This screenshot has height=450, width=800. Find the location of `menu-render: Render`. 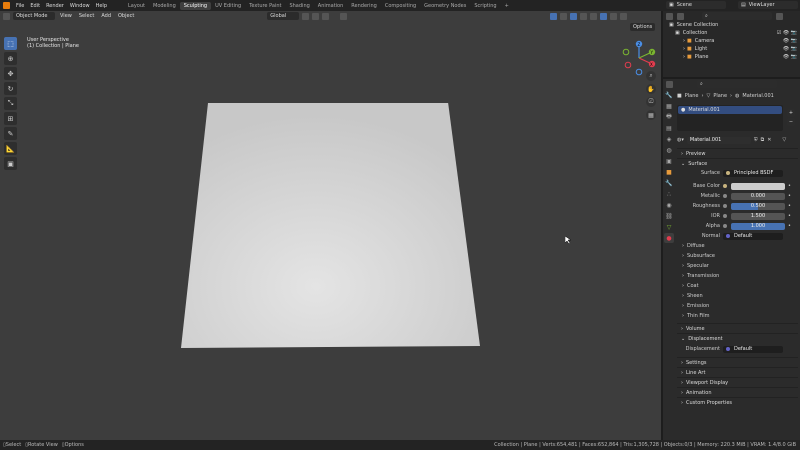

menu-render: Render is located at coordinates (55, 6).